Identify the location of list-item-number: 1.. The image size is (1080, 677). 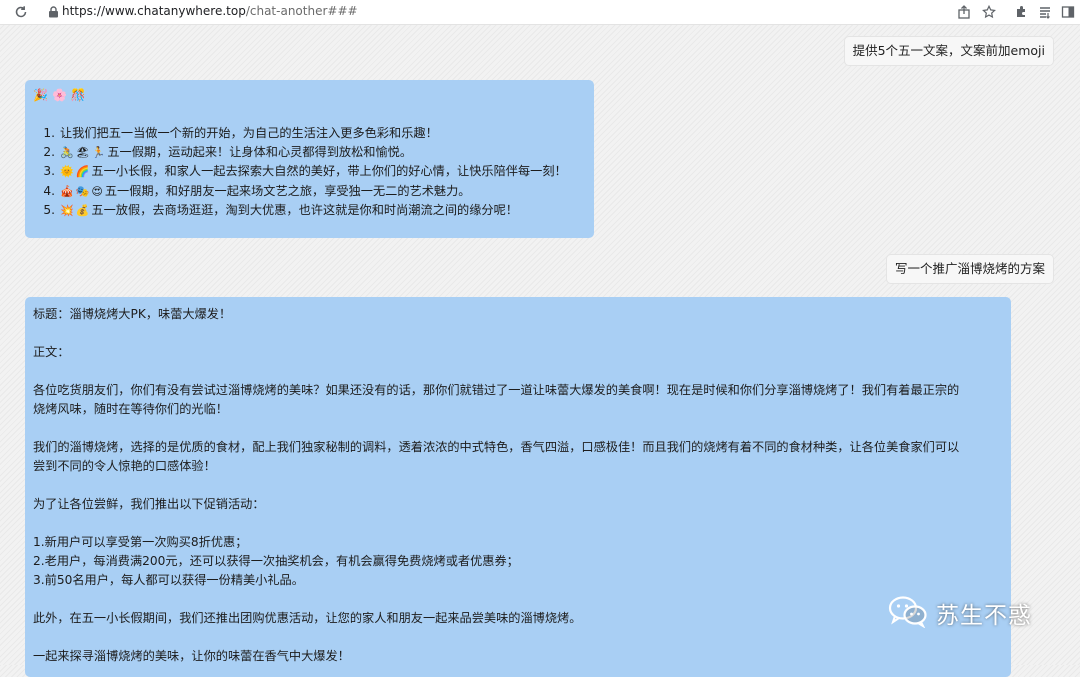
(49, 133).